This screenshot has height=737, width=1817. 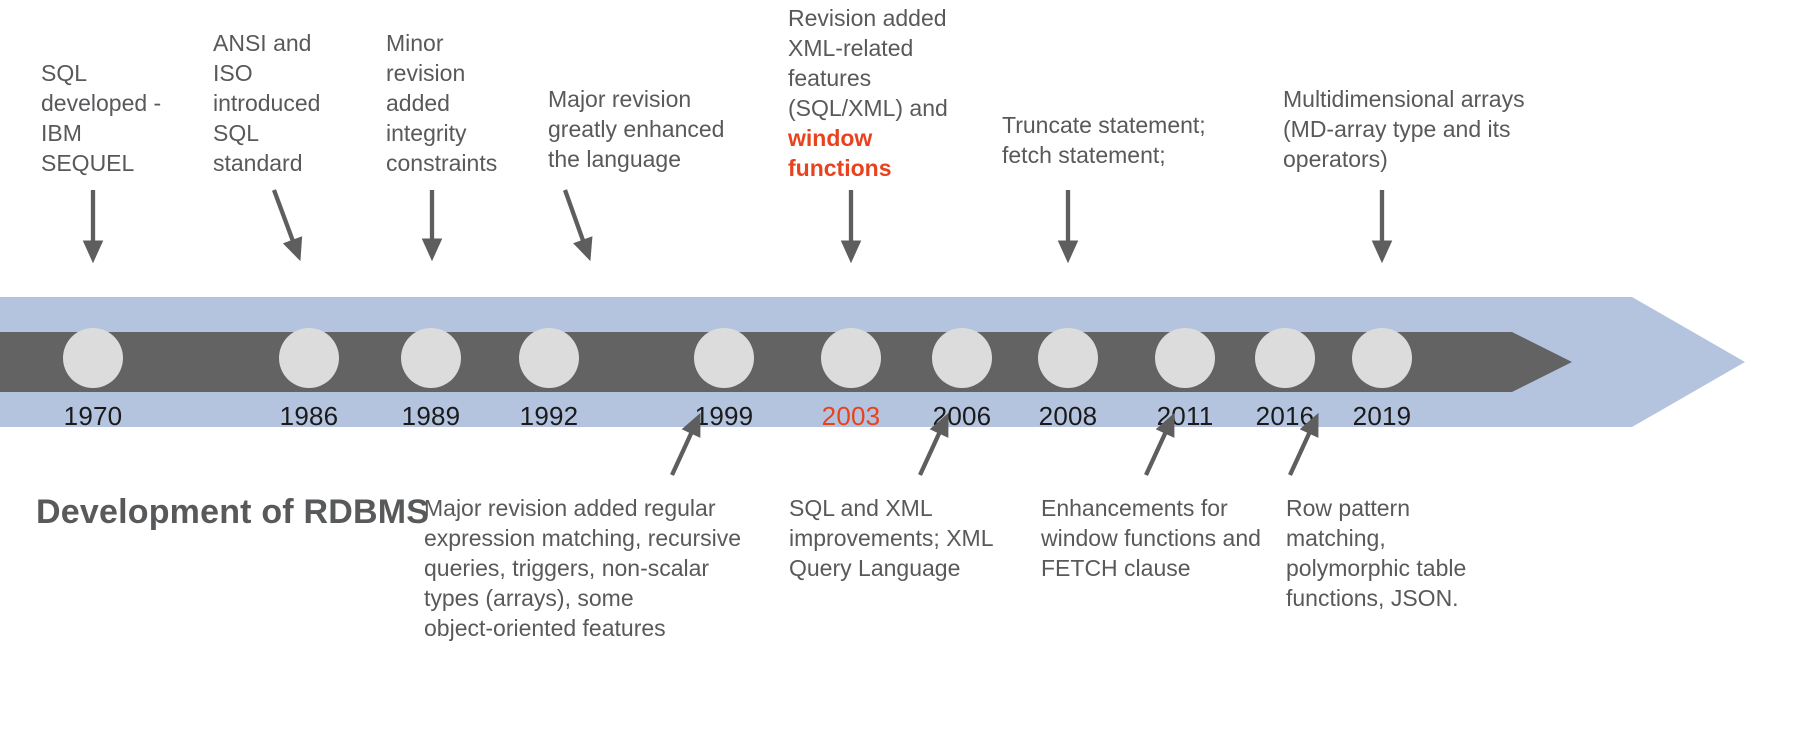 I want to click on year-label-2003: 2003, so click(x=851, y=416).